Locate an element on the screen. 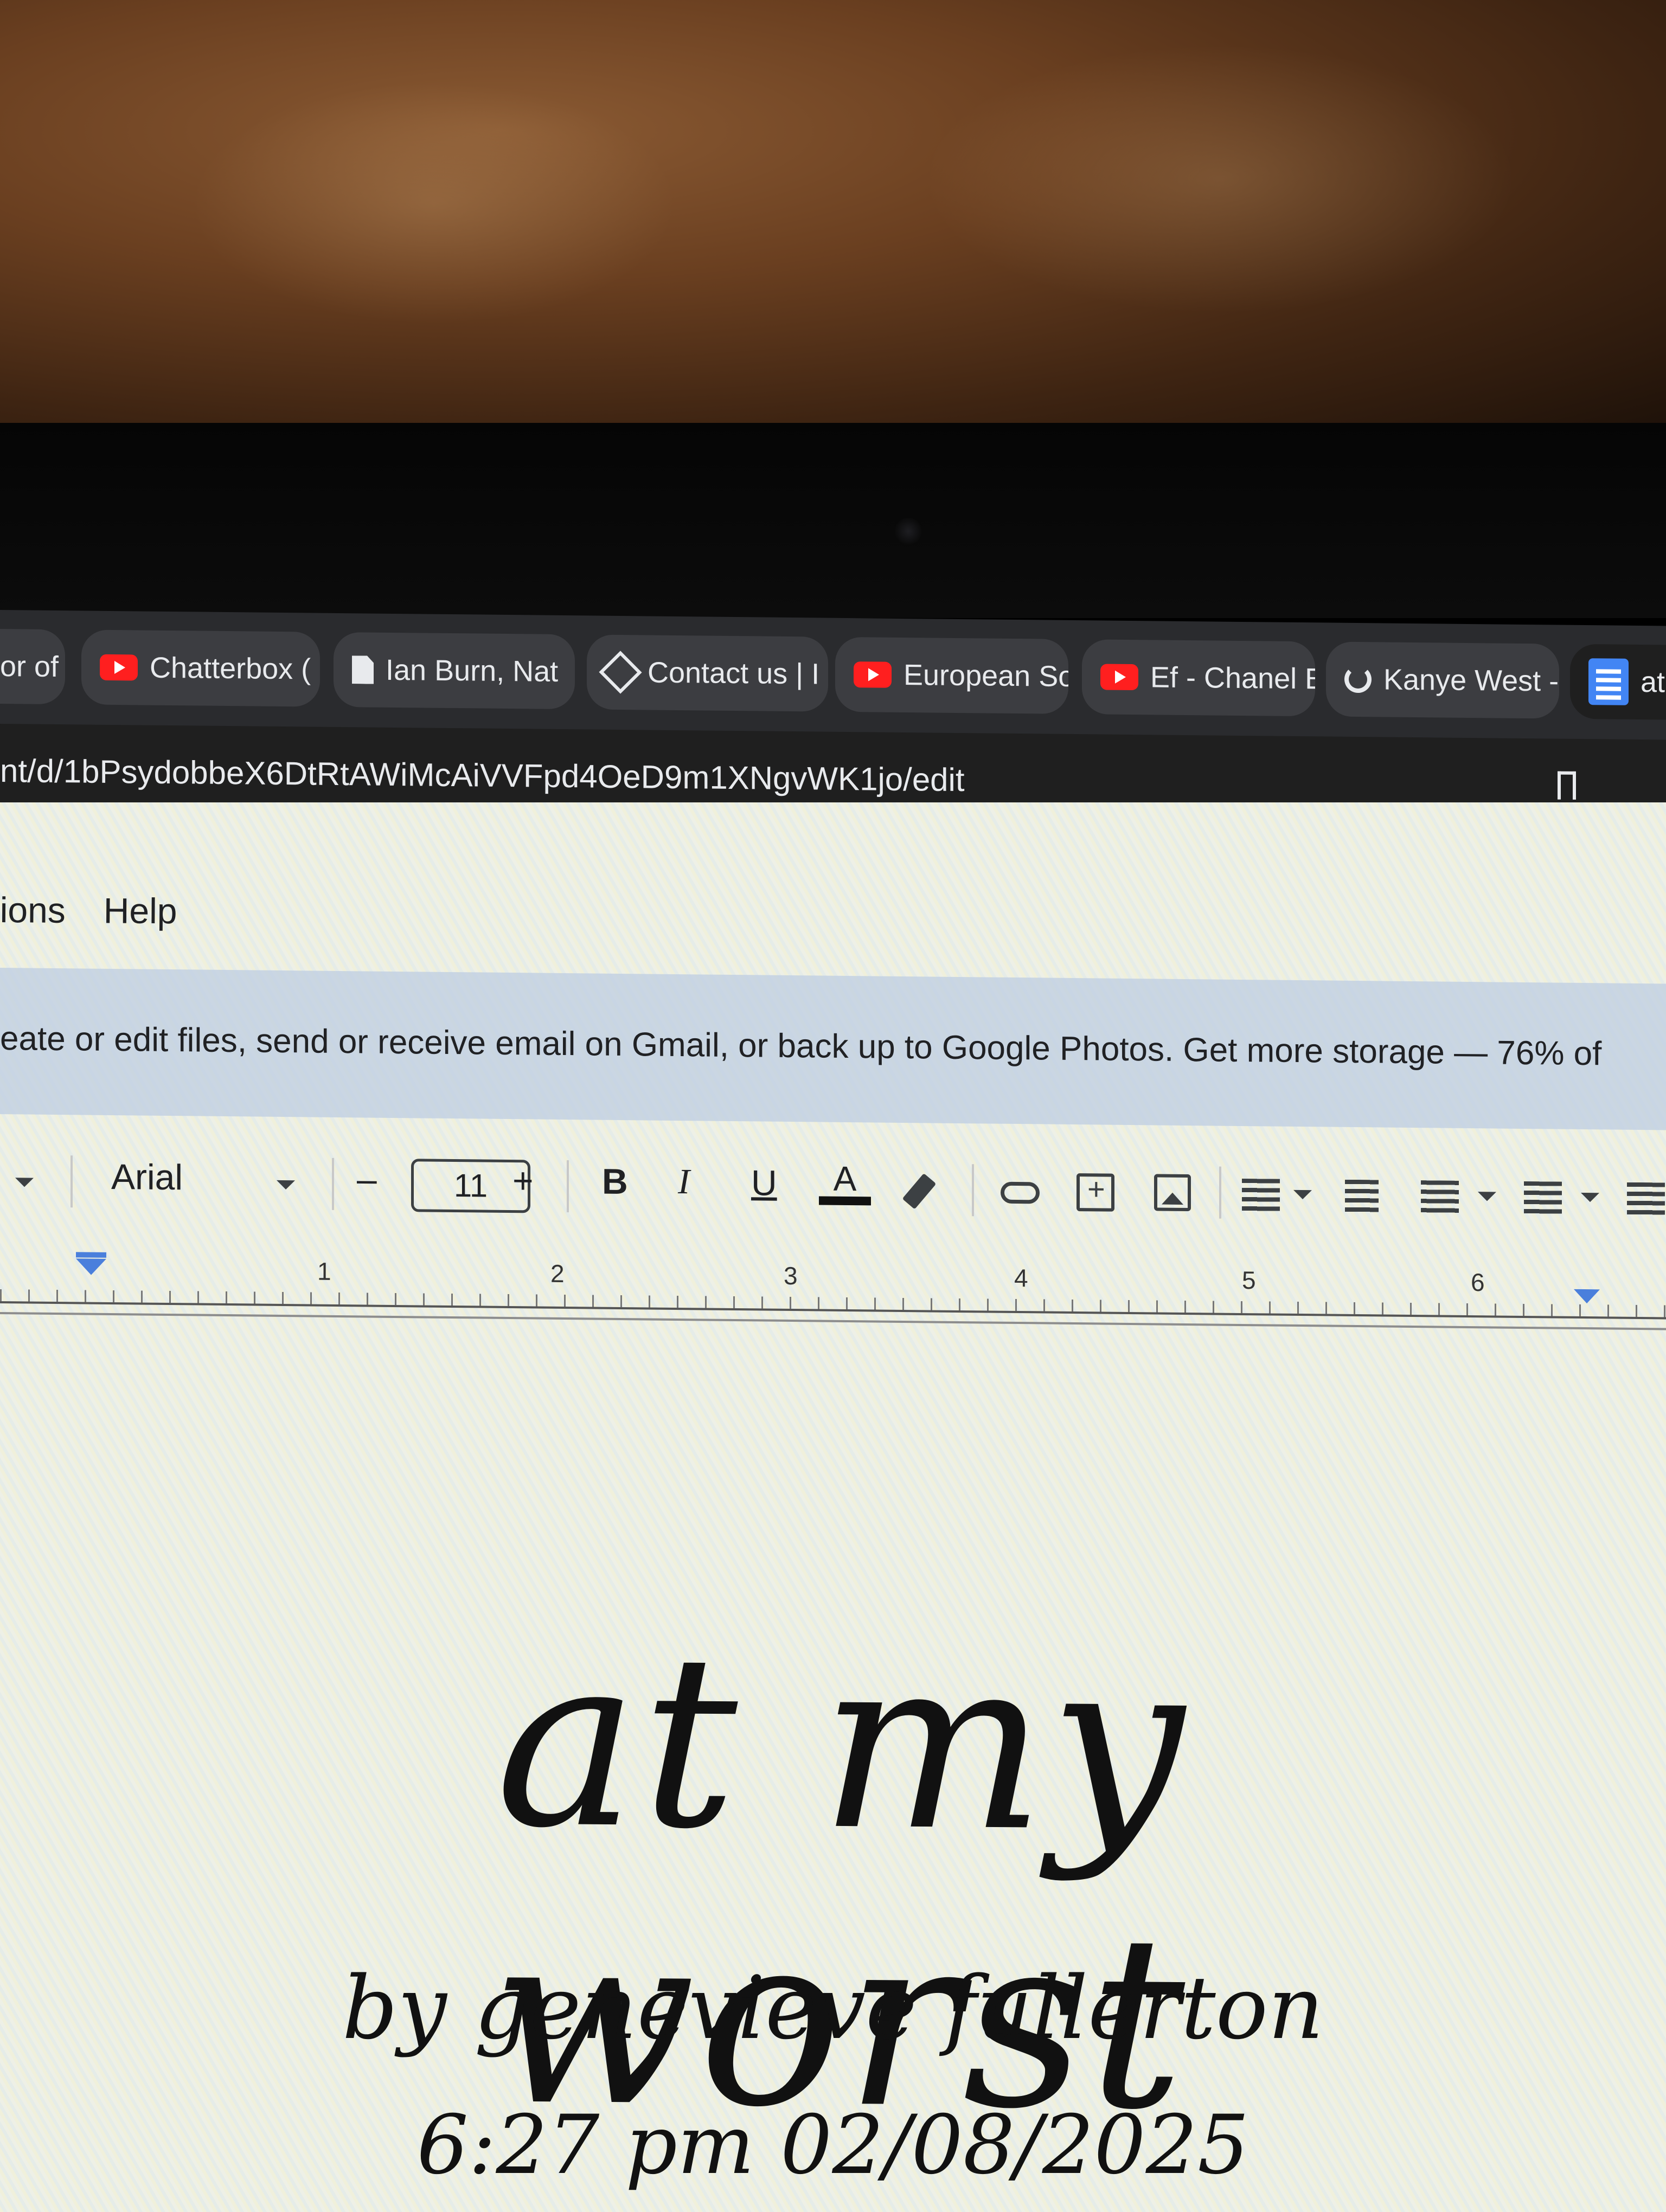 The height and width of the screenshot is (2212, 1666). ruler: 1 2 3 4 5 6 is located at coordinates (833, 1281).